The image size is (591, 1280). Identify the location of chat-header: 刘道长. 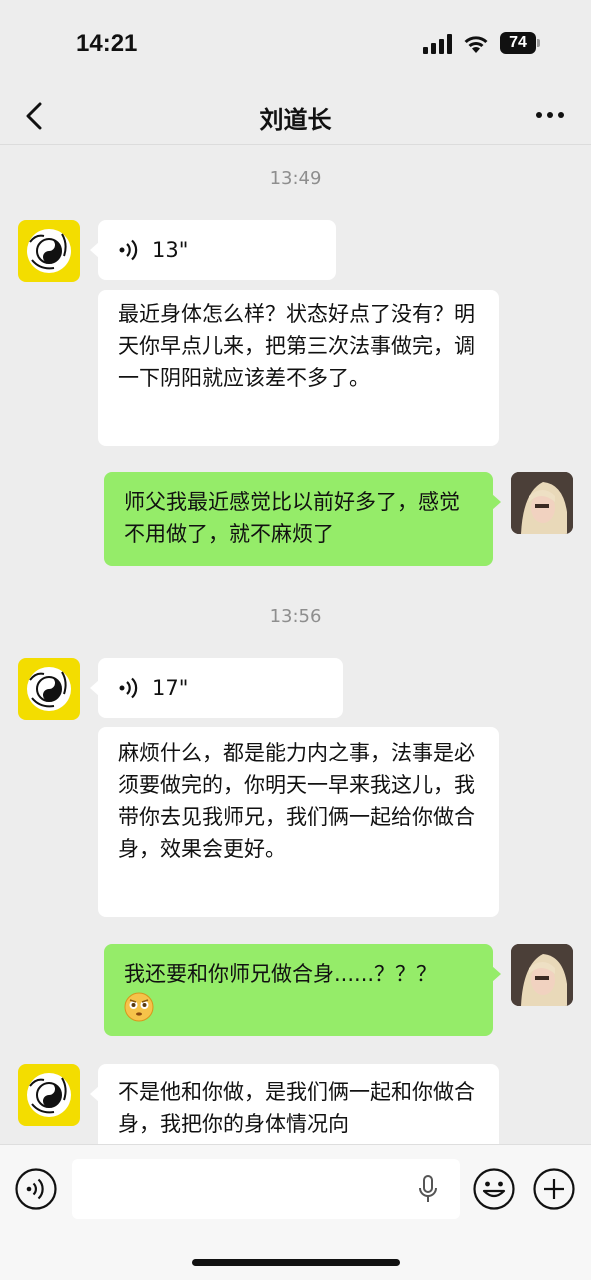
(295, 116).